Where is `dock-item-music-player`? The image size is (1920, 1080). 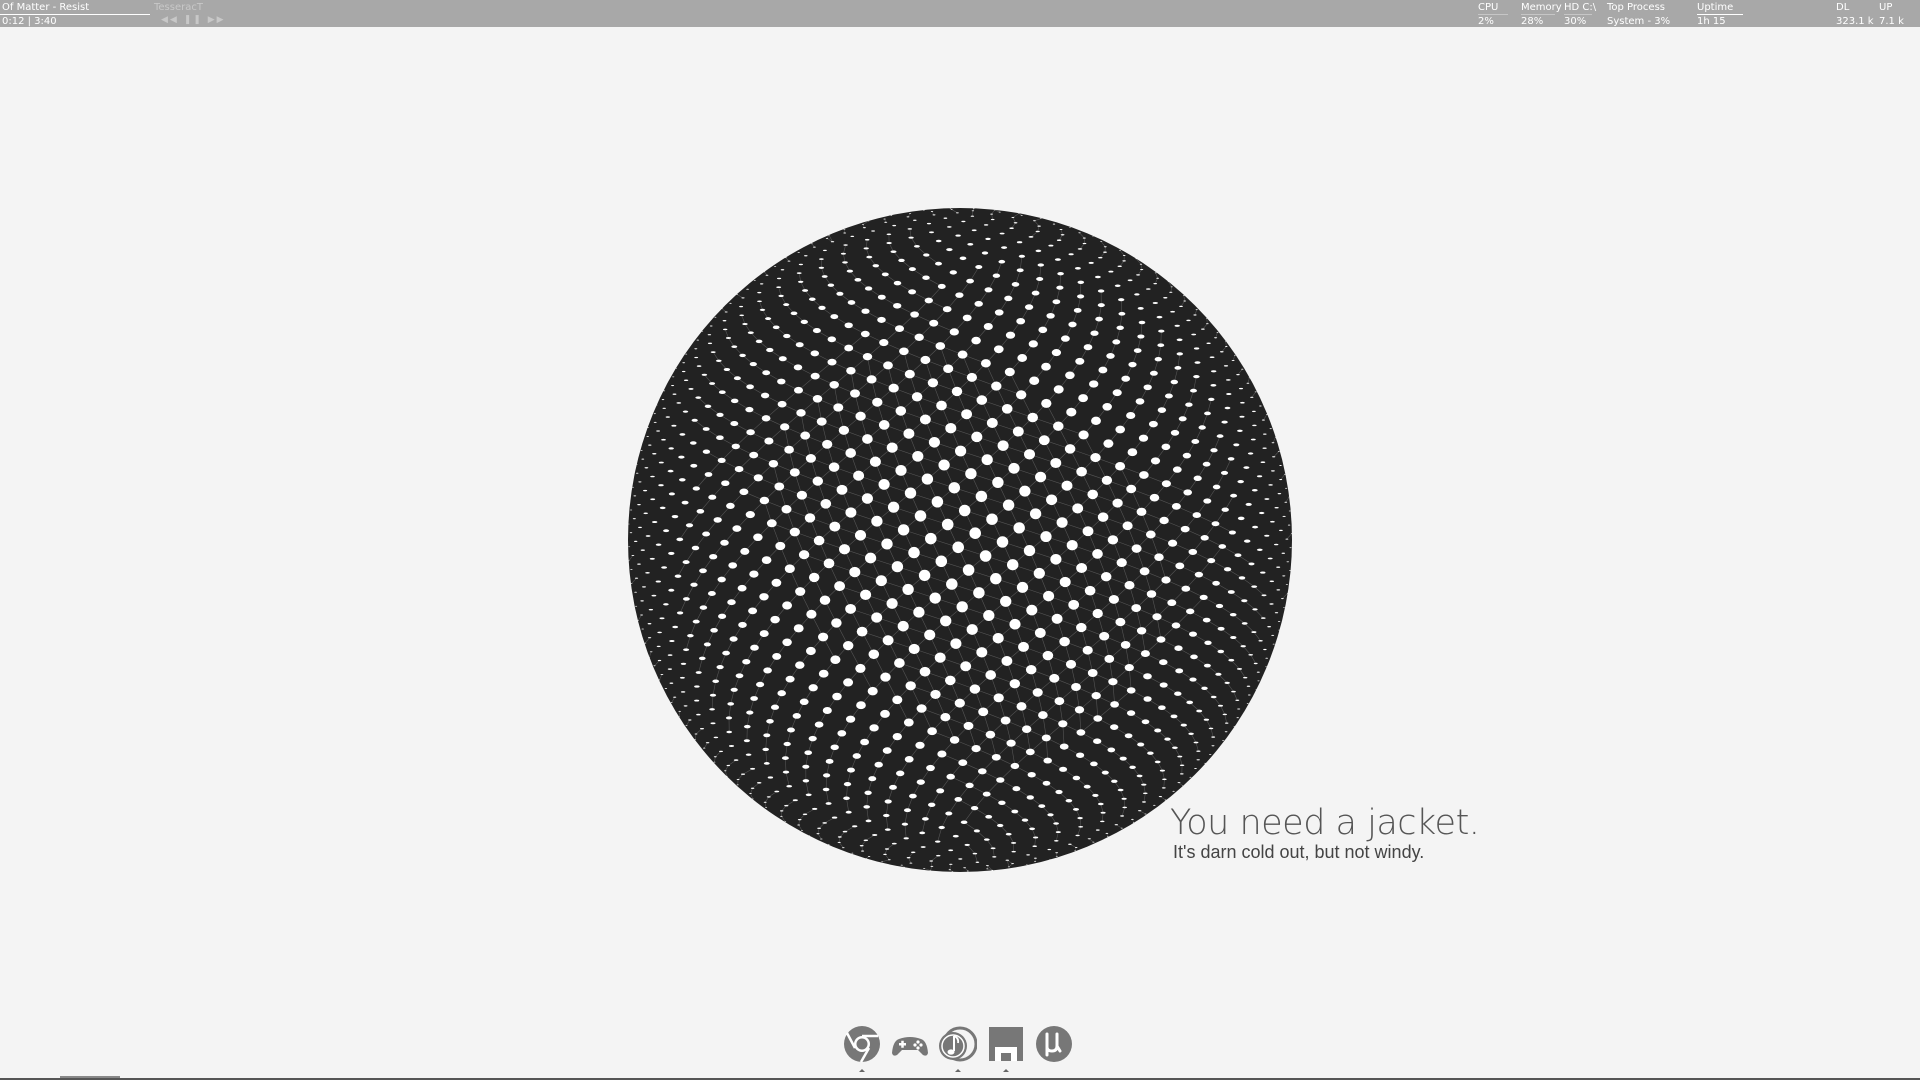 dock-item-music-player is located at coordinates (958, 1050).